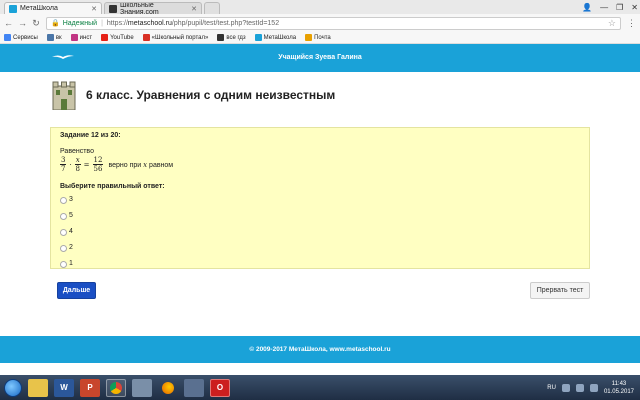 The image size is (640, 400). Describe the element at coordinates (98, 160) in the screenshot. I see `numerator: 12` at that location.